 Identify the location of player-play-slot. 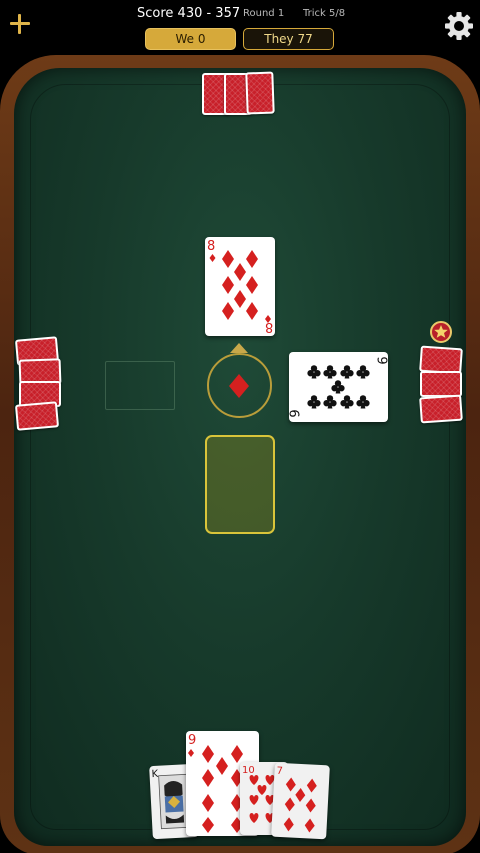
(240, 484).